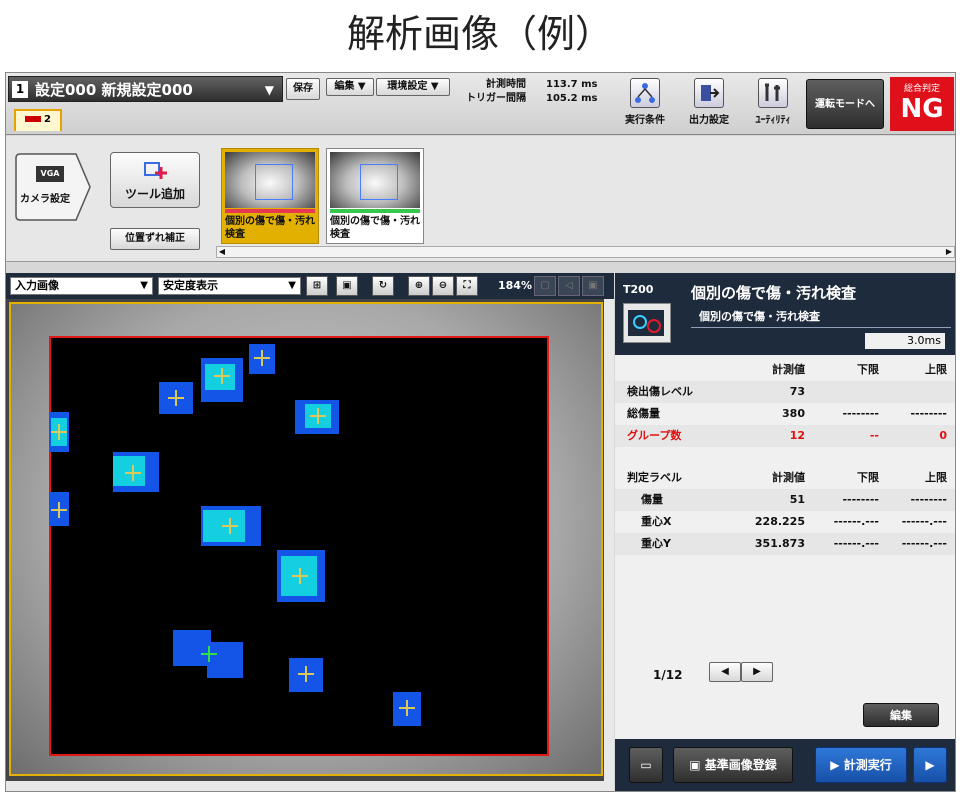 The height and width of the screenshot is (795, 960). I want to click on play-icon: ▶, so click(837, 765).